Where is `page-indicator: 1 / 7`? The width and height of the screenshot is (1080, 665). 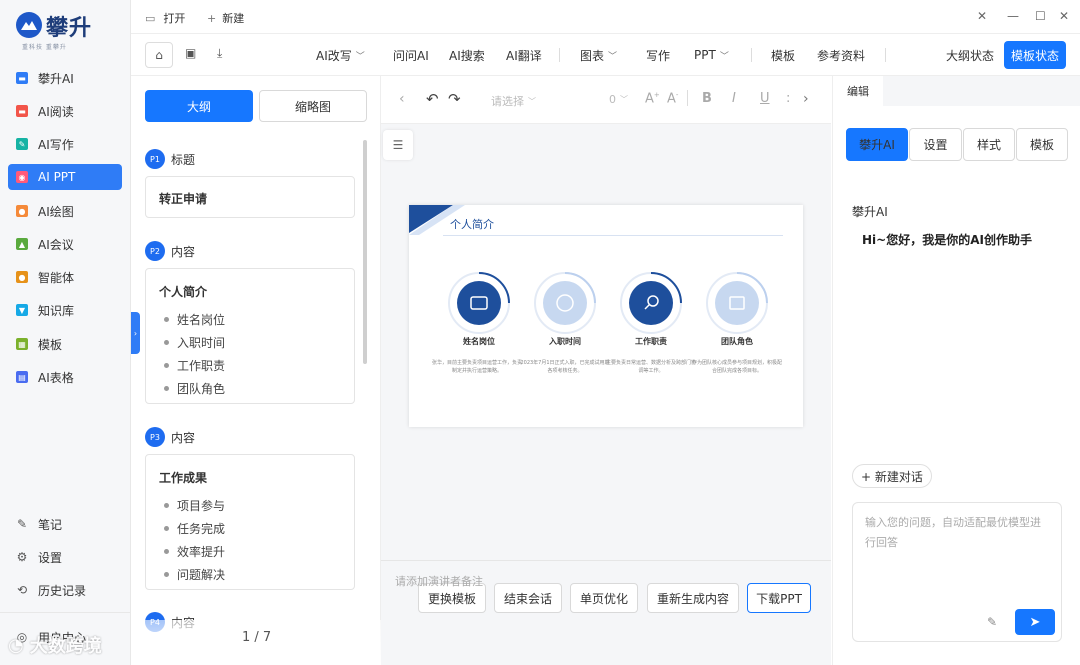
page-indicator: 1 / 7 is located at coordinates (257, 637).